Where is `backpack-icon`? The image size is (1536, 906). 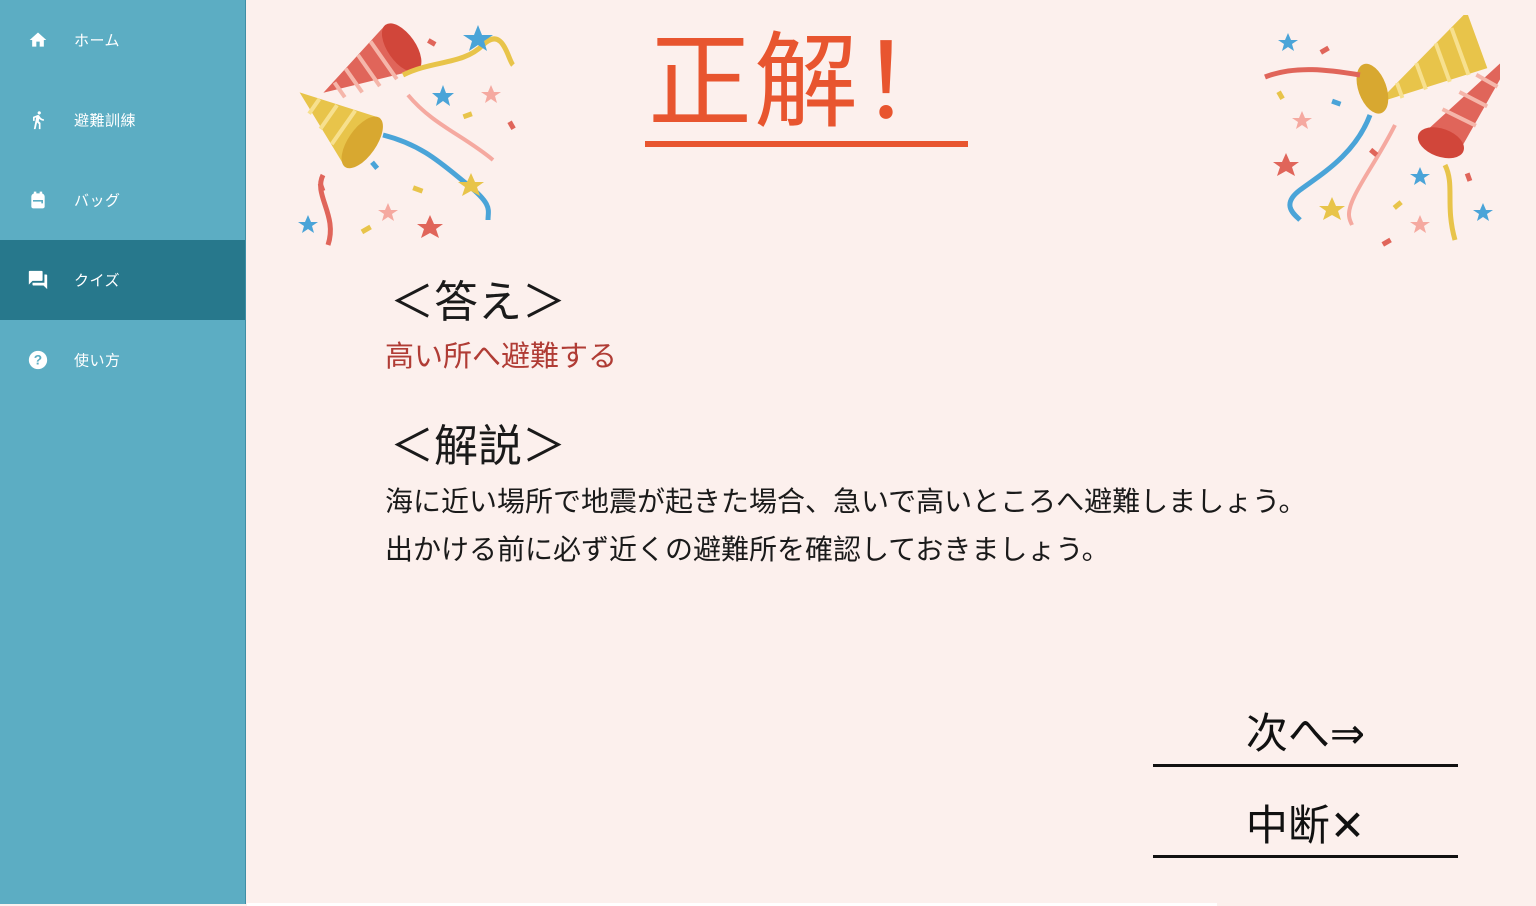
backpack-icon is located at coordinates (38, 200).